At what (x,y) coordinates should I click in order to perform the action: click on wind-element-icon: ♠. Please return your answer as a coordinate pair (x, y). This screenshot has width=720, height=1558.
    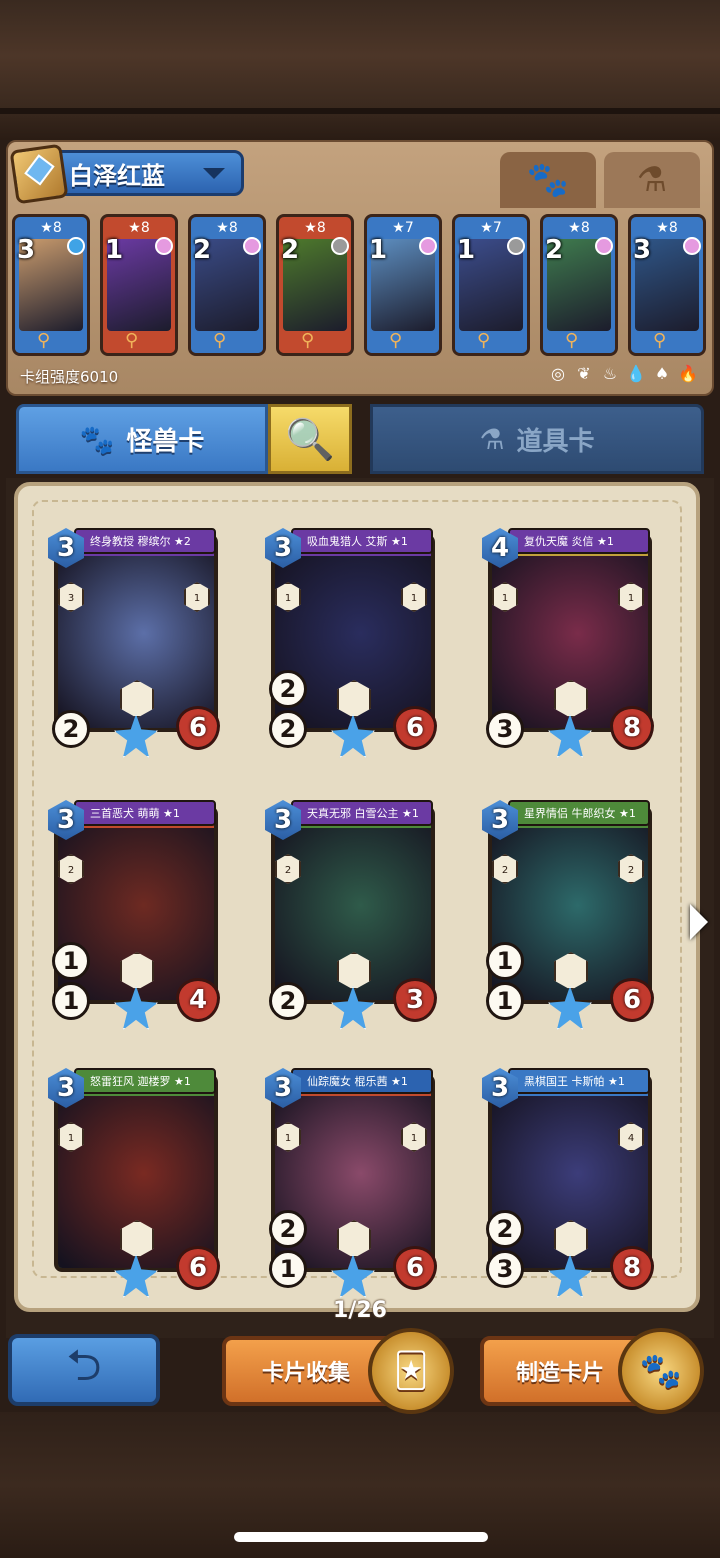
    Looking at the image, I should click on (662, 373).